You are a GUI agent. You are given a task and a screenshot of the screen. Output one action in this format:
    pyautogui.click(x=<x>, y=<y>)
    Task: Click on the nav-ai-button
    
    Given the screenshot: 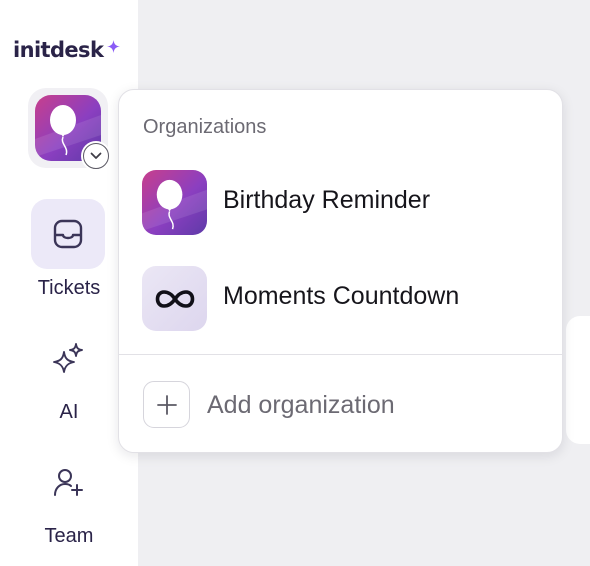 What is the action you would take?
    pyautogui.click(x=68, y=358)
    